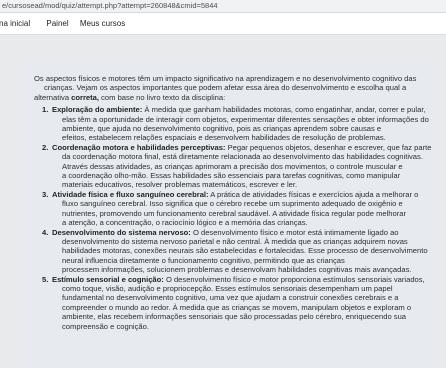  Describe the element at coordinates (45, 147) in the screenshot. I see `statement-number: 2.` at that location.